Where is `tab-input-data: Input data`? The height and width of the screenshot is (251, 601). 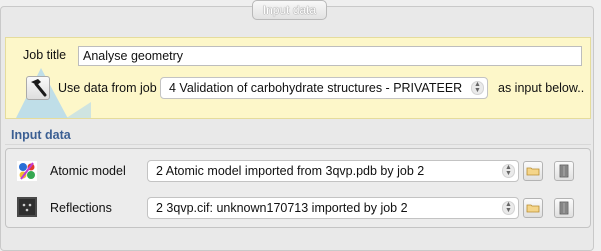
tab-input-data: Input data is located at coordinates (289, 10).